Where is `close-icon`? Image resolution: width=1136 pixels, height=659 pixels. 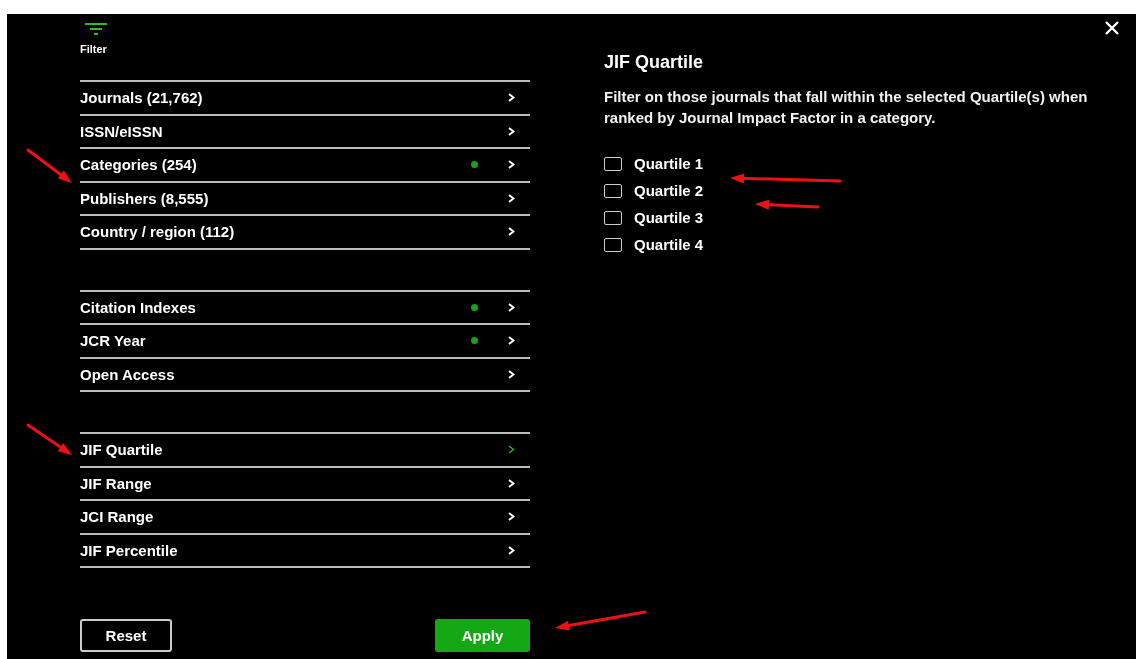 close-icon is located at coordinates (1112, 28).